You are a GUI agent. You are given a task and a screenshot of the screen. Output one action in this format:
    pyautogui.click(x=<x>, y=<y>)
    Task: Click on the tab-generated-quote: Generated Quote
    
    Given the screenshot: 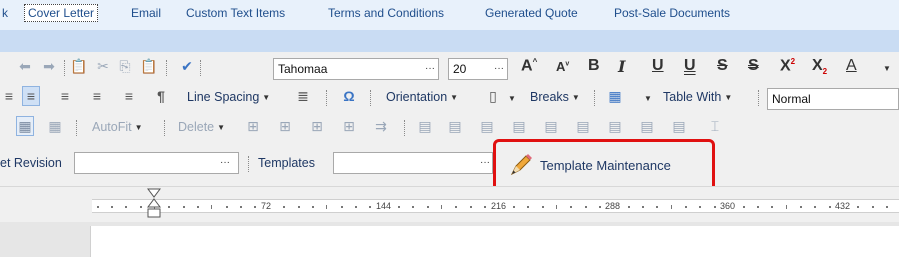 What is the action you would take?
    pyautogui.click(x=531, y=13)
    